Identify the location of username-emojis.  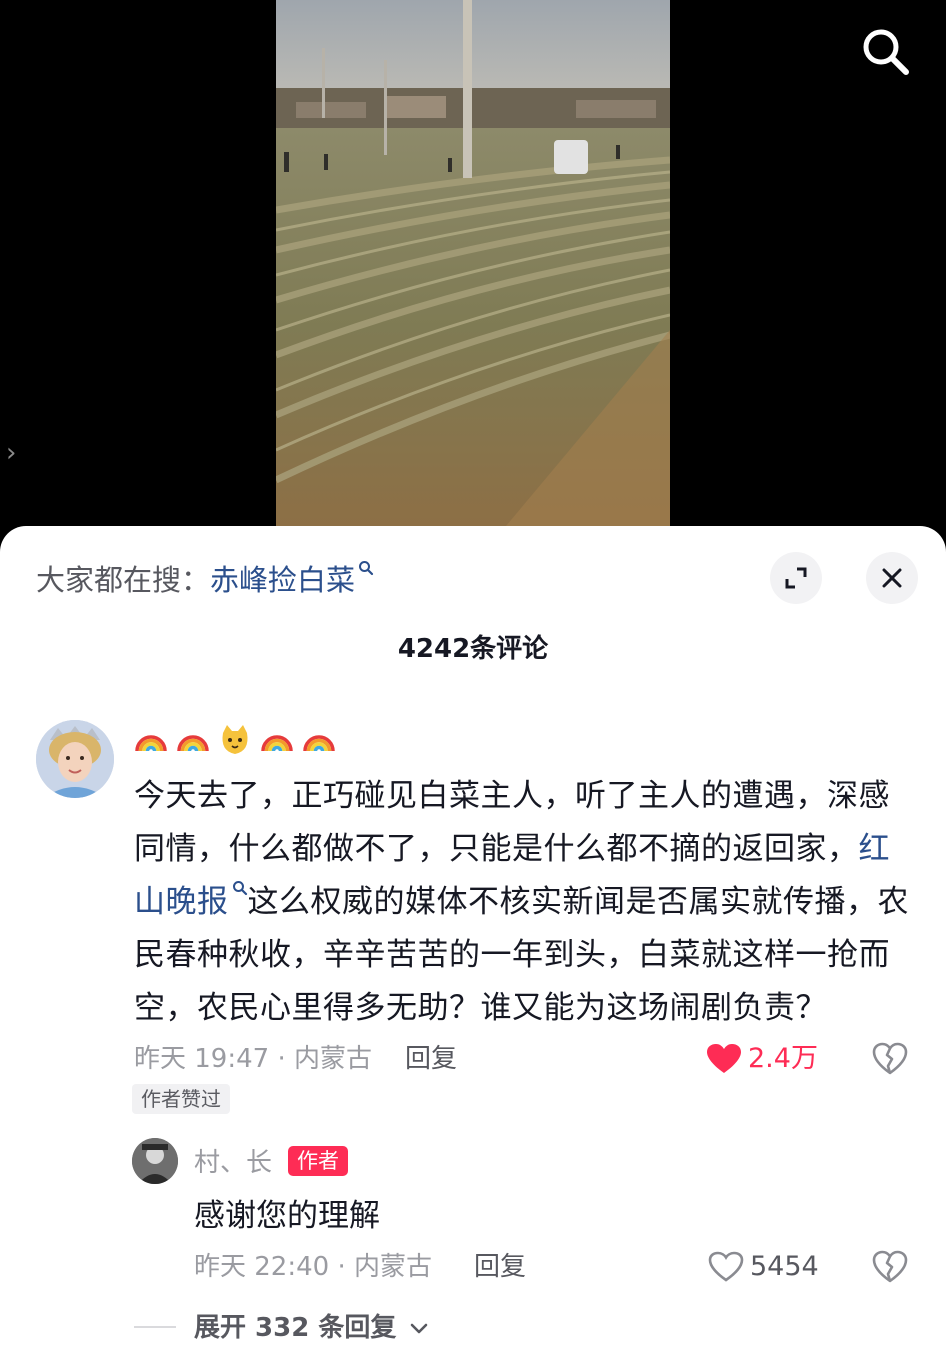
(235, 740).